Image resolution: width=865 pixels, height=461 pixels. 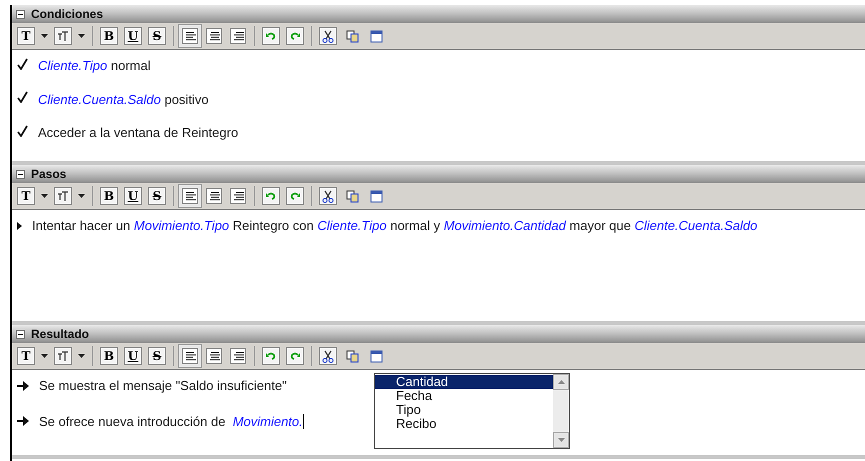 I want to click on autocomplete-item: Cantidad, so click(x=464, y=382).